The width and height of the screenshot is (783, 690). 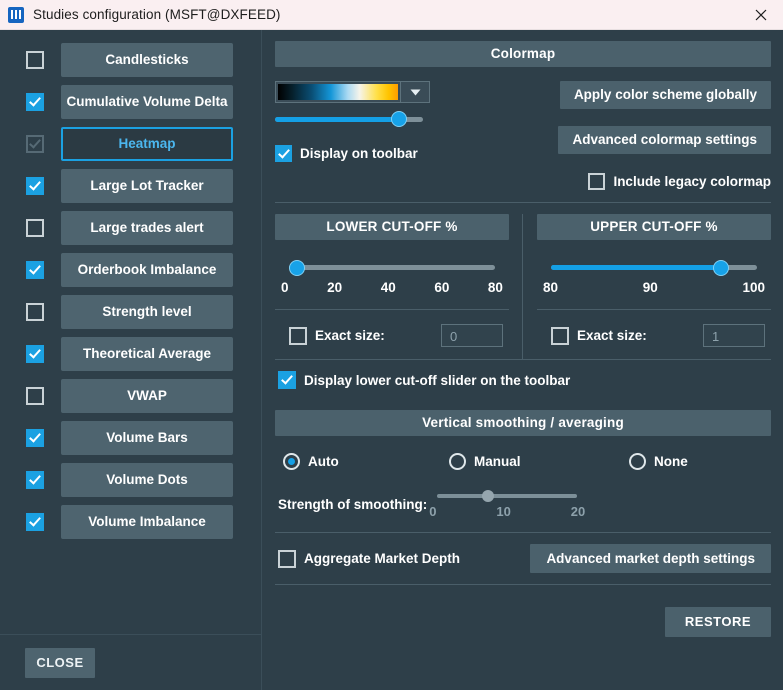 I want to click on upper-exact-size-input: 1, so click(x=734, y=335).